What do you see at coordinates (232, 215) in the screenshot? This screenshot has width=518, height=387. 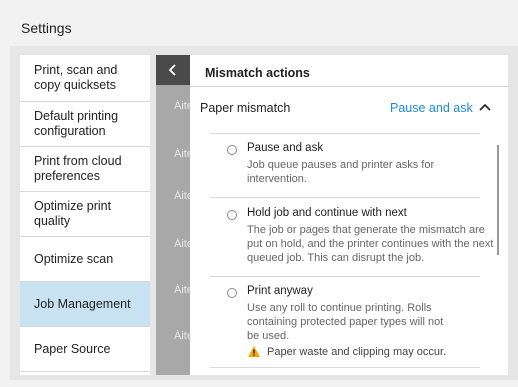 I see `radio-hold-job` at bounding box center [232, 215].